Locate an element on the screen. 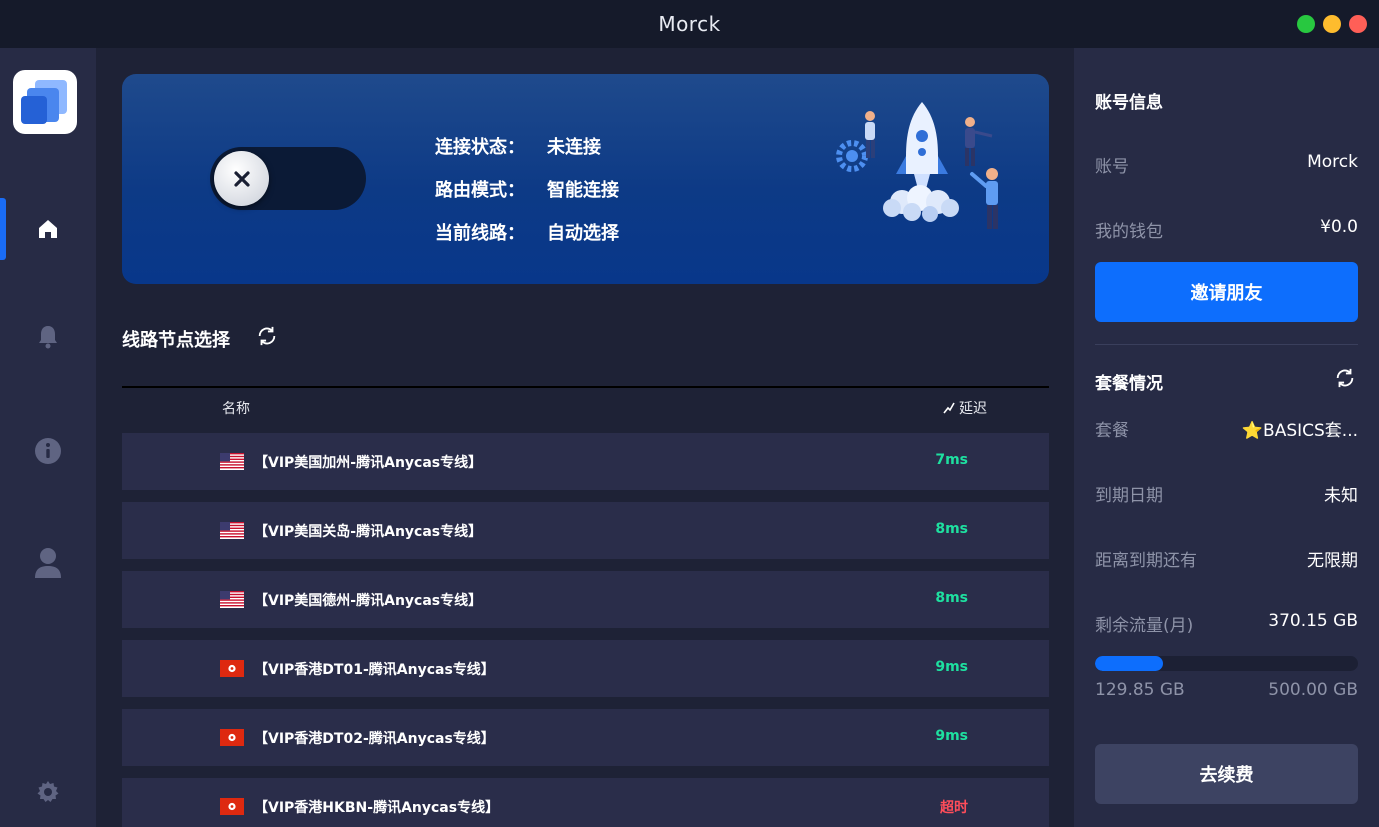 The width and height of the screenshot is (1379, 827). traffic-progress-fill is located at coordinates (1129, 663).